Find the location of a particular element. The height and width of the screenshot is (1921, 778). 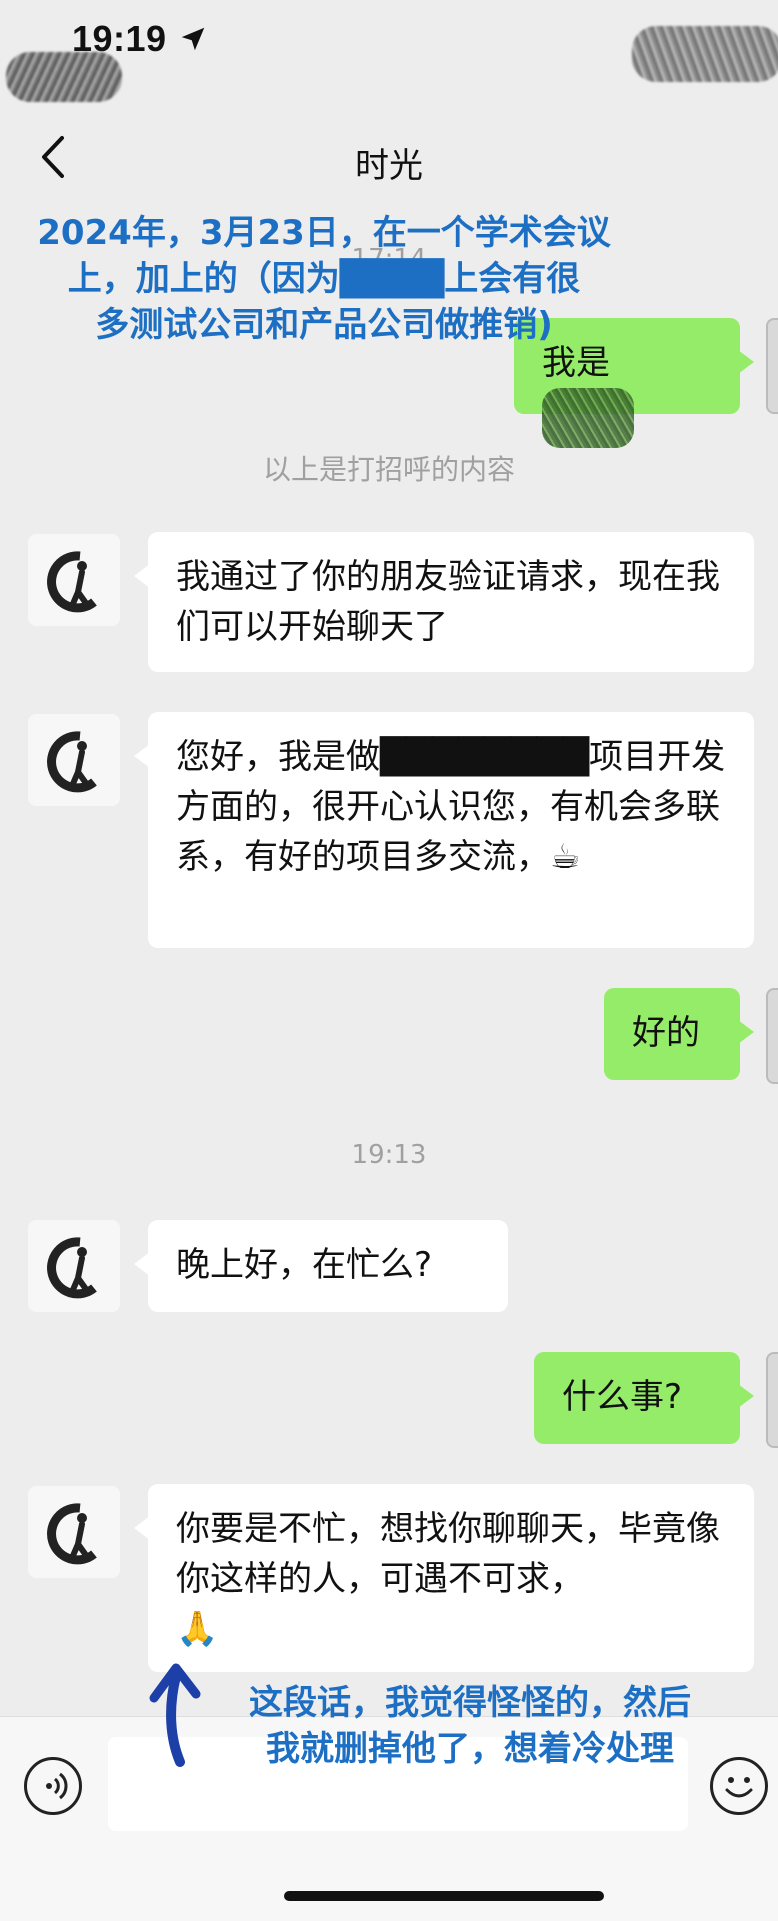

message-text: 好的 is located at coordinates (666, 1033).